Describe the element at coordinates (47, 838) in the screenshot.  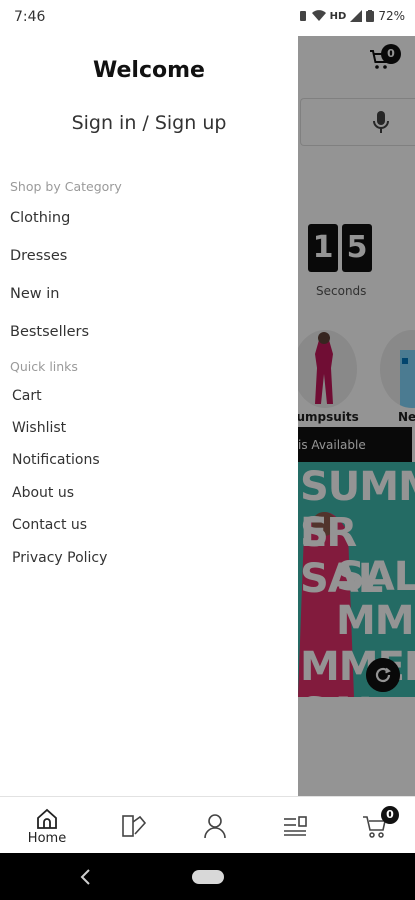
I see `nav-home-label: Home` at that location.